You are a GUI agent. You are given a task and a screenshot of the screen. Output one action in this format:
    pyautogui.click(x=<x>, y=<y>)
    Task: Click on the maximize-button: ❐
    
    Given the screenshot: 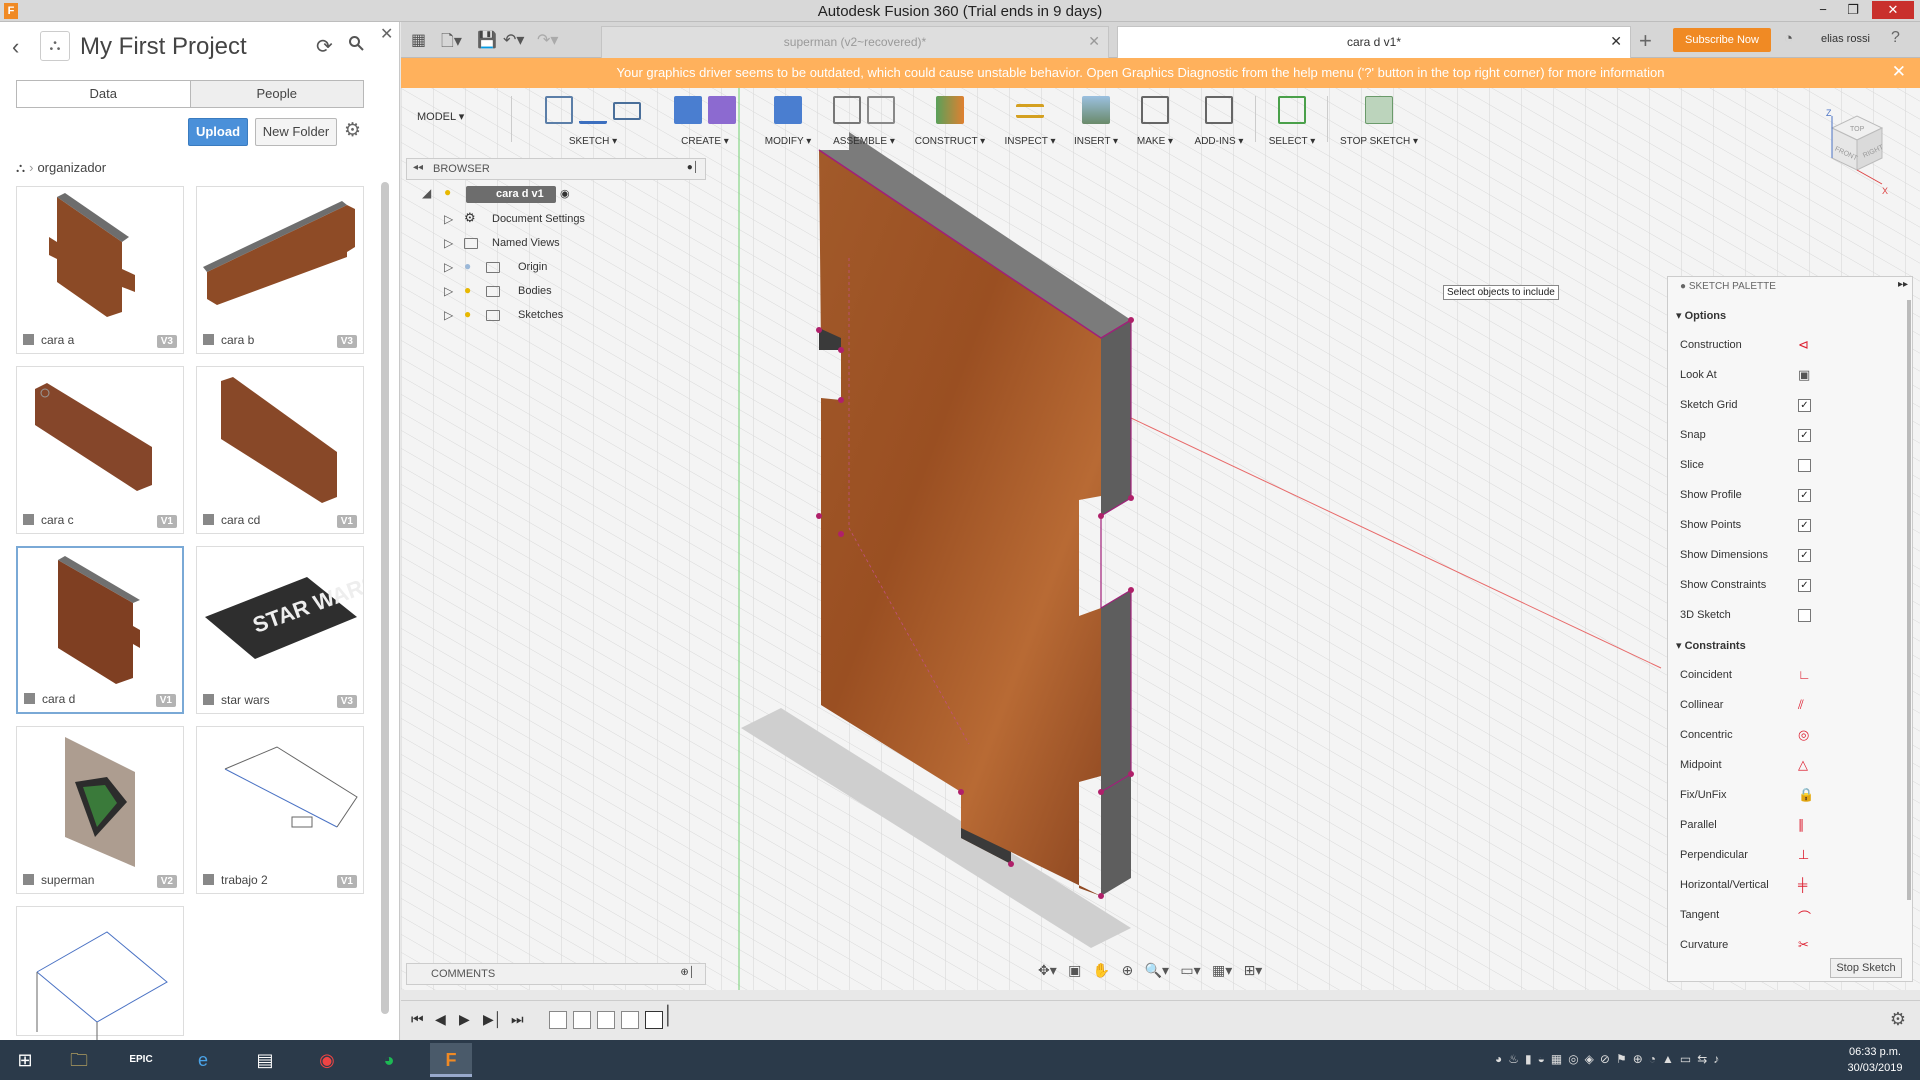 What is the action you would take?
    pyautogui.click(x=1853, y=10)
    